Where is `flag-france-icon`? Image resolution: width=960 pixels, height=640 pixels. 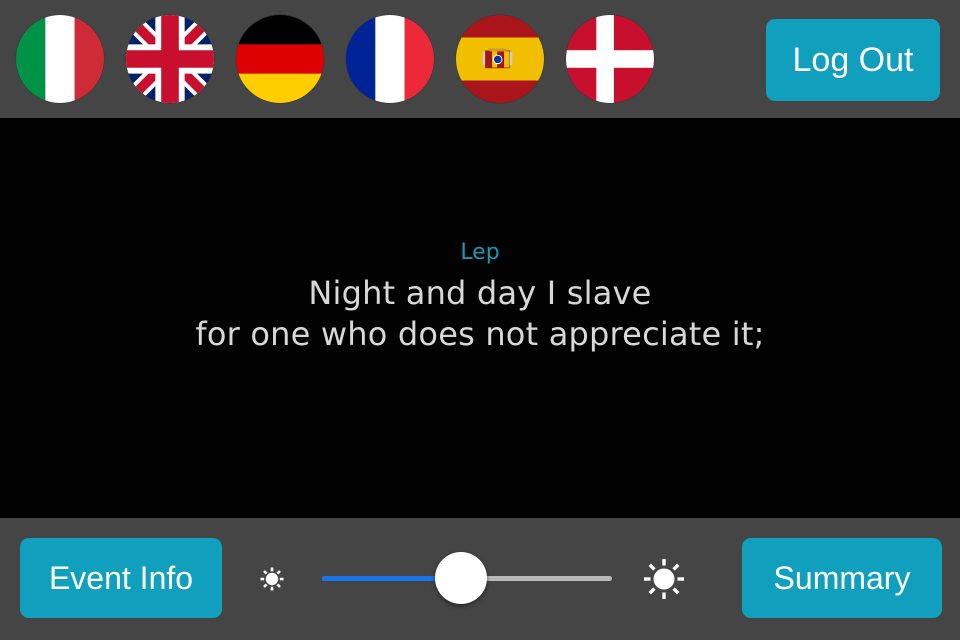 flag-france-icon is located at coordinates (390, 59).